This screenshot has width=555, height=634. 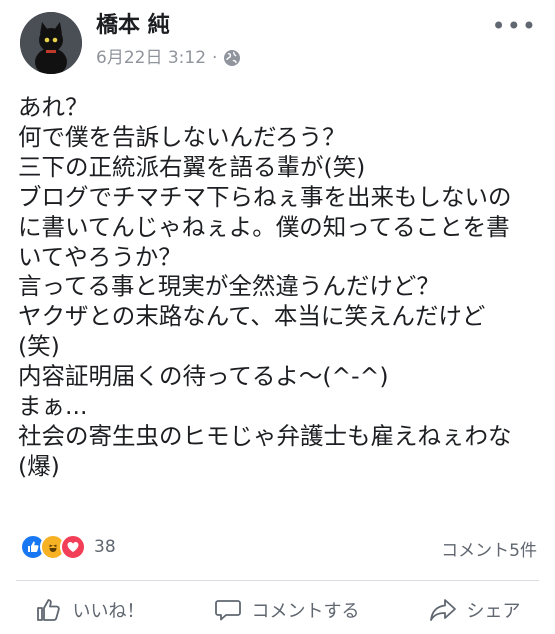 What do you see at coordinates (39, 465) in the screenshot?
I see `post-text-line: (爆)` at bounding box center [39, 465].